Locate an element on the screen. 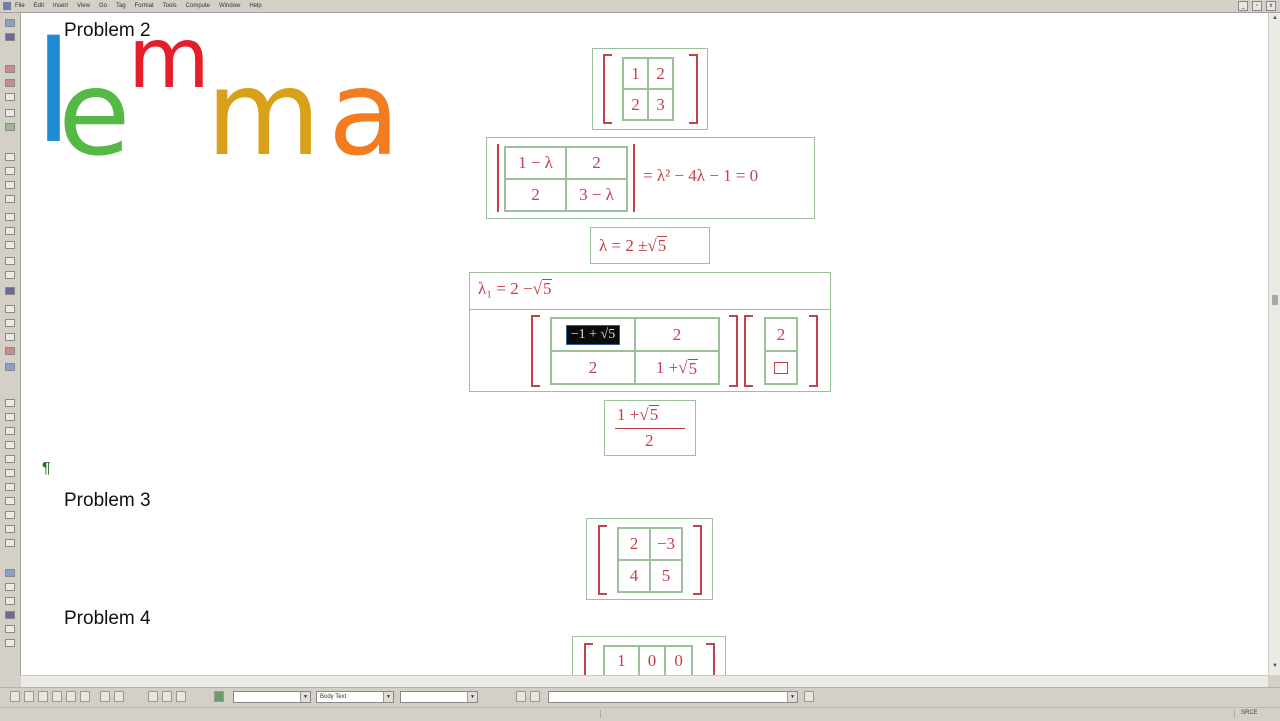 This screenshot has width=1280, height=721. matrix-cell: 0 is located at coordinates (678, 660).